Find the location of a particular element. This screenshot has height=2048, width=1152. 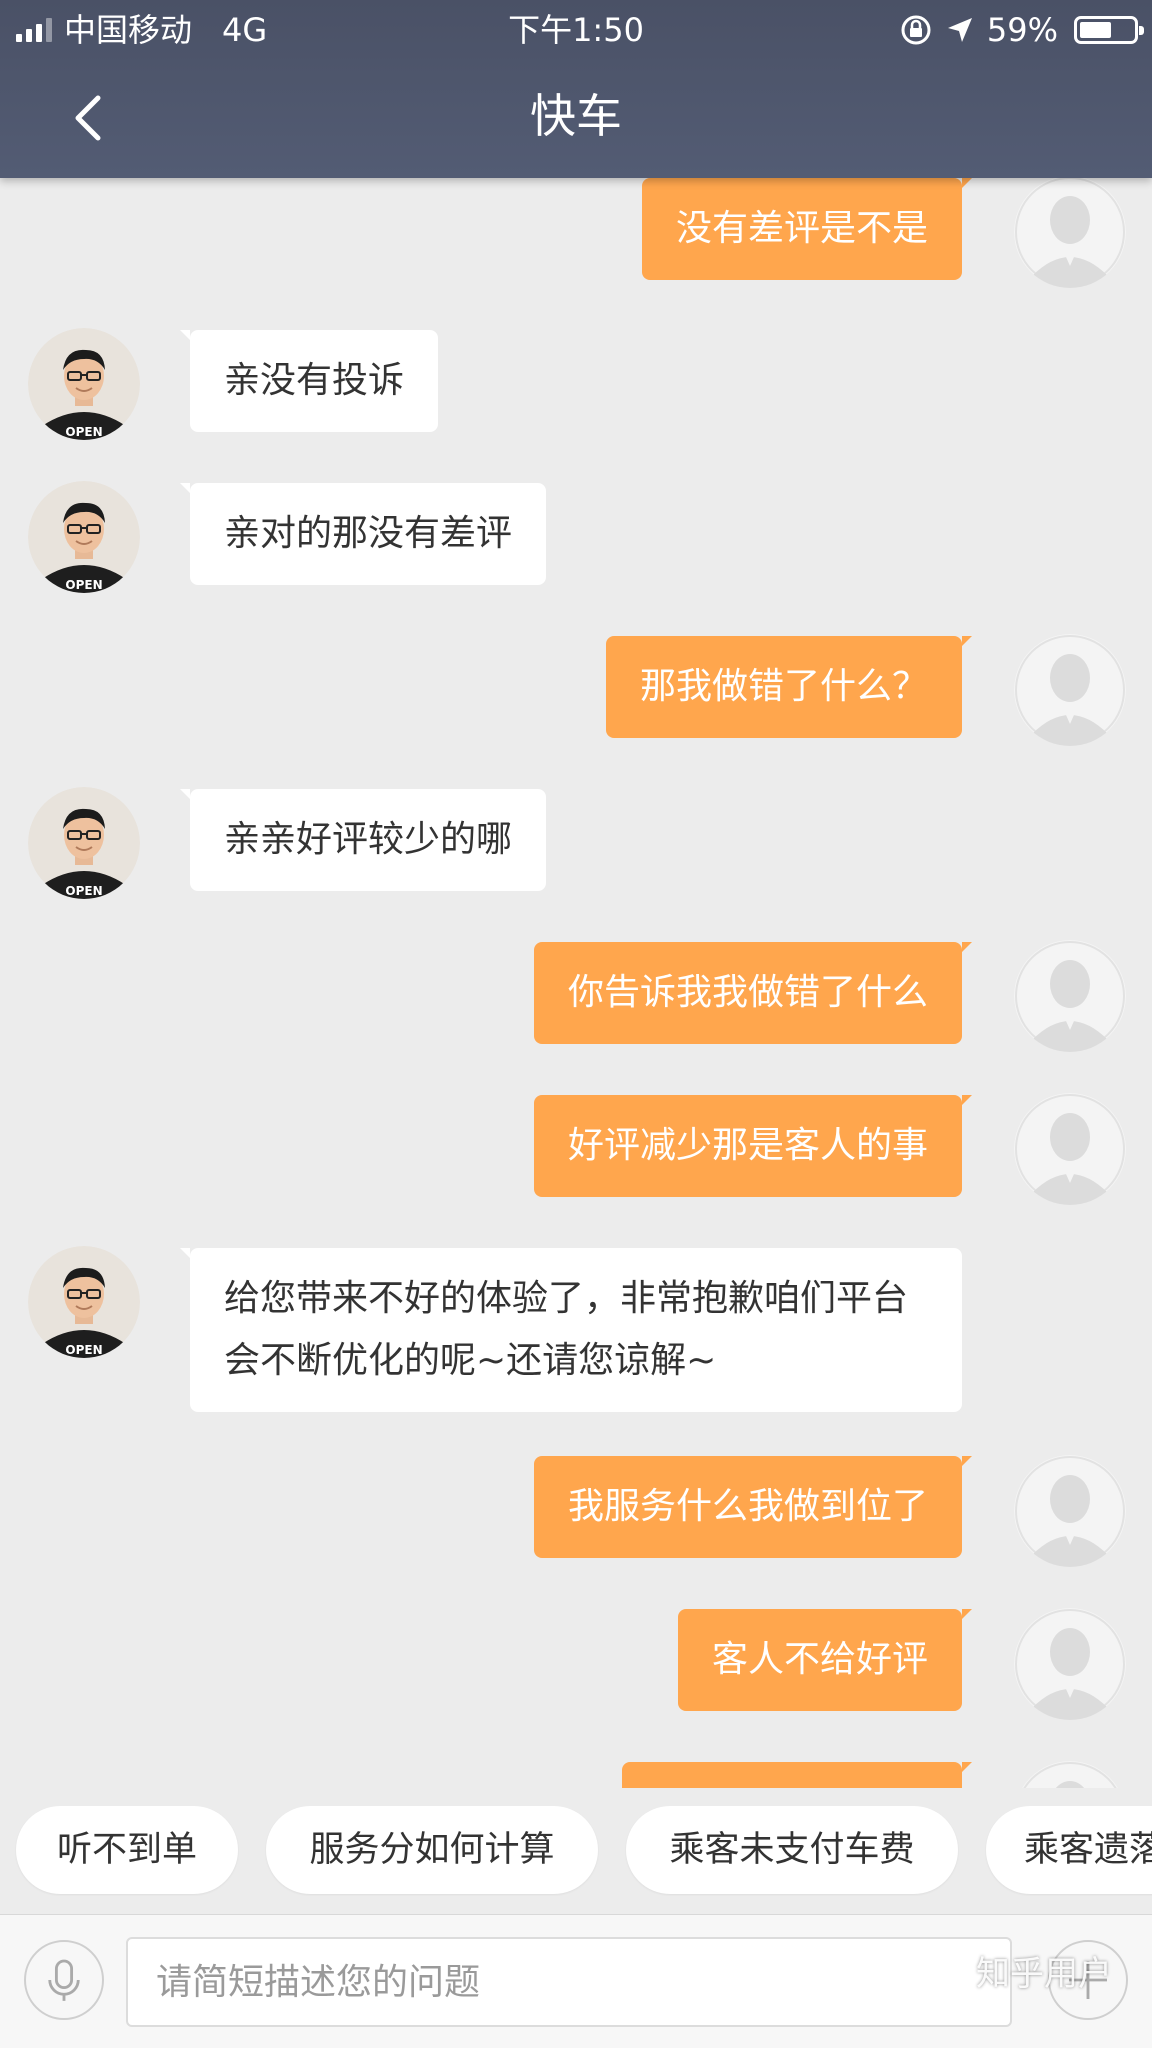

quick-reply-chip: 乘客未支付车费 is located at coordinates (792, 1850).